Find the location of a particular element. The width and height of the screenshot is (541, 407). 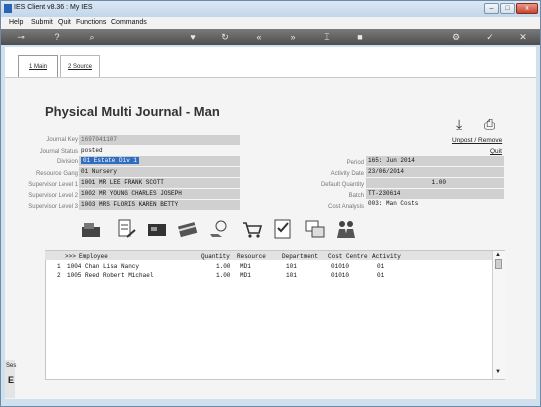

menu-submit: Submit is located at coordinates (42, 22).